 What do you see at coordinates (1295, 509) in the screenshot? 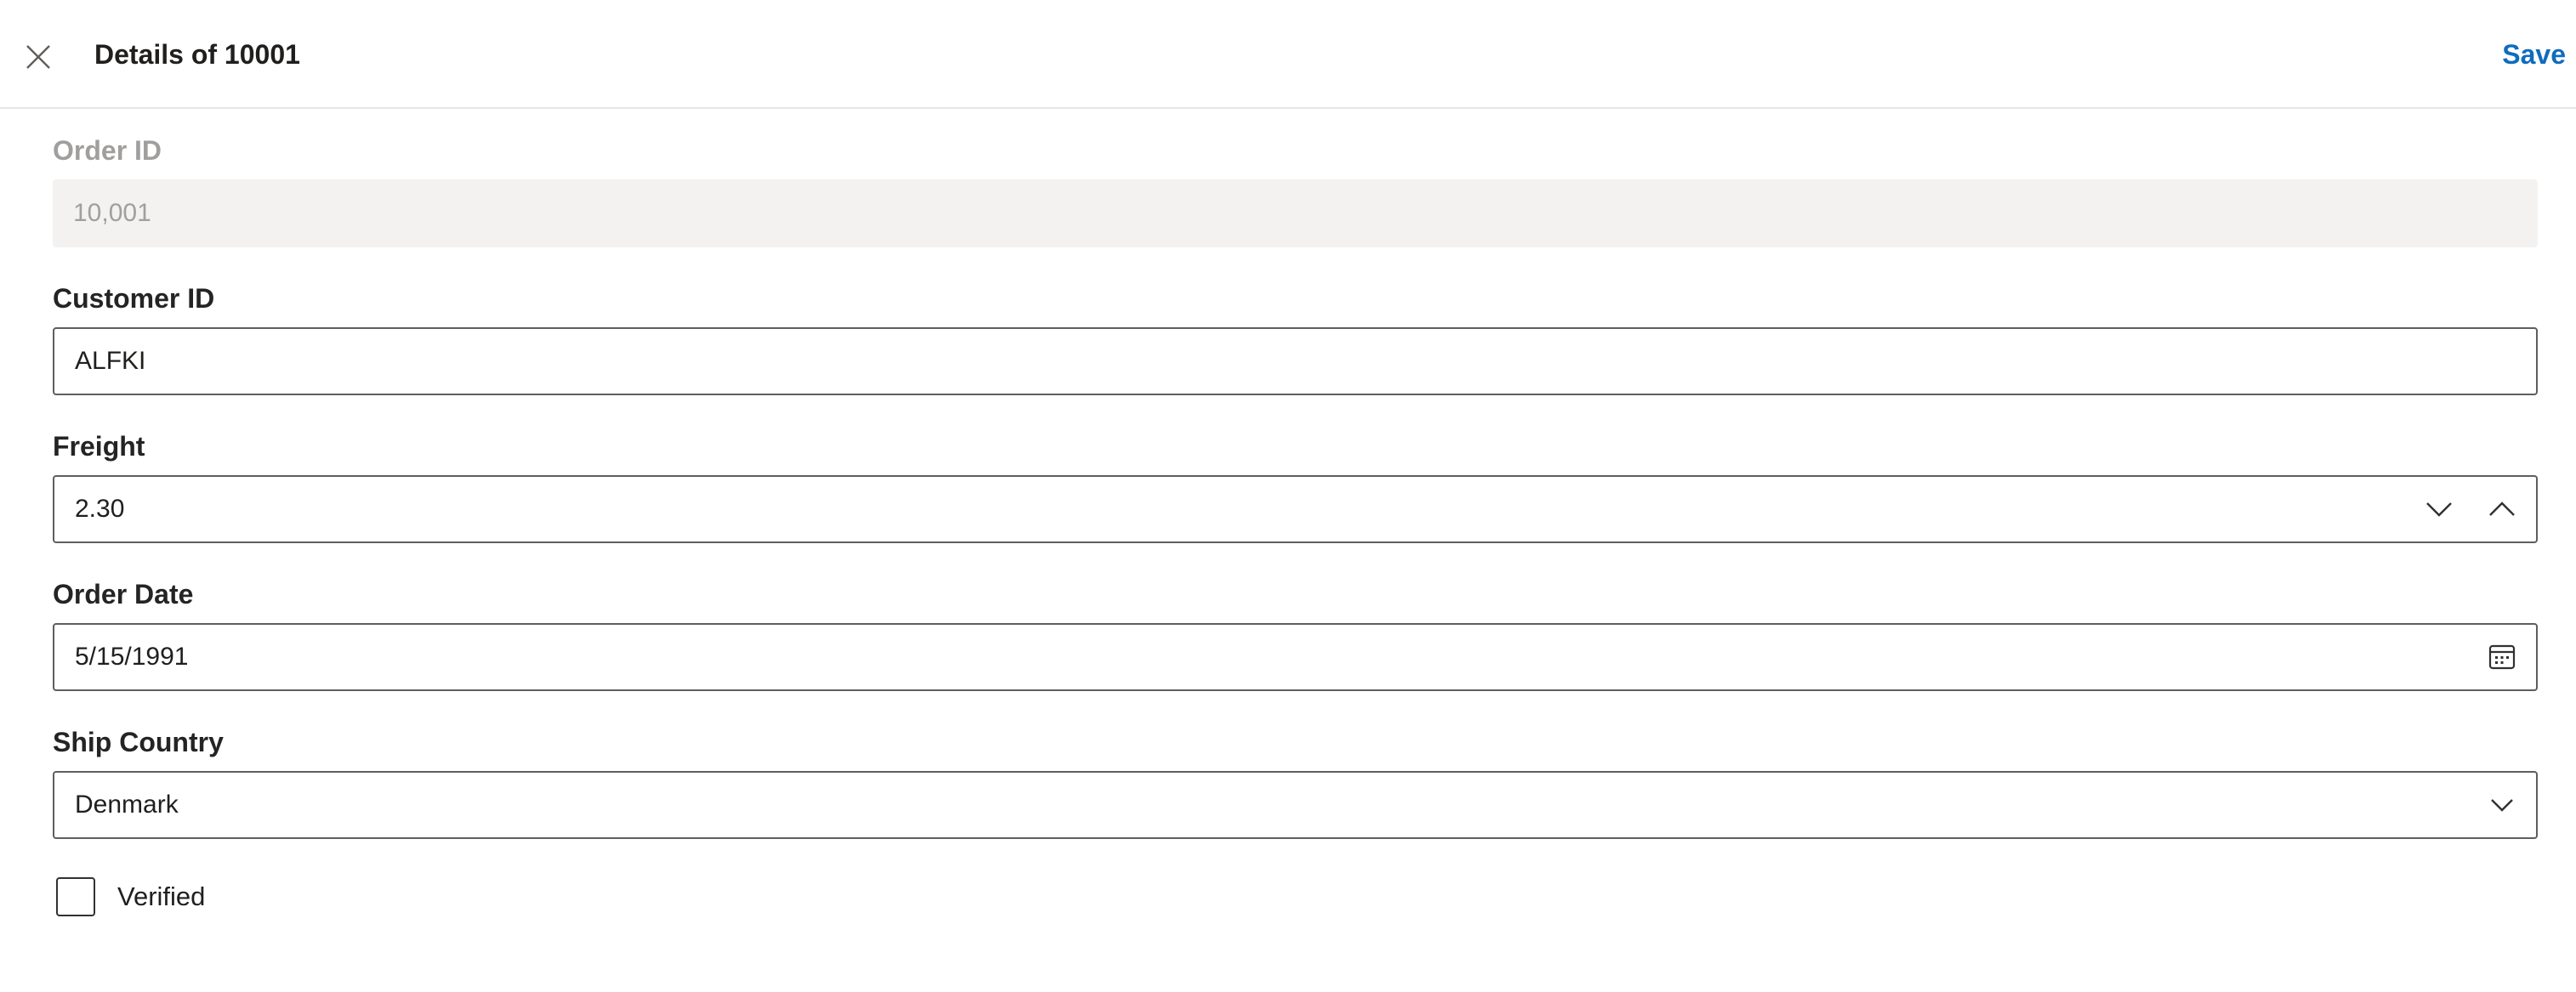
I see `freight-input: 2.30` at bounding box center [1295, 509].